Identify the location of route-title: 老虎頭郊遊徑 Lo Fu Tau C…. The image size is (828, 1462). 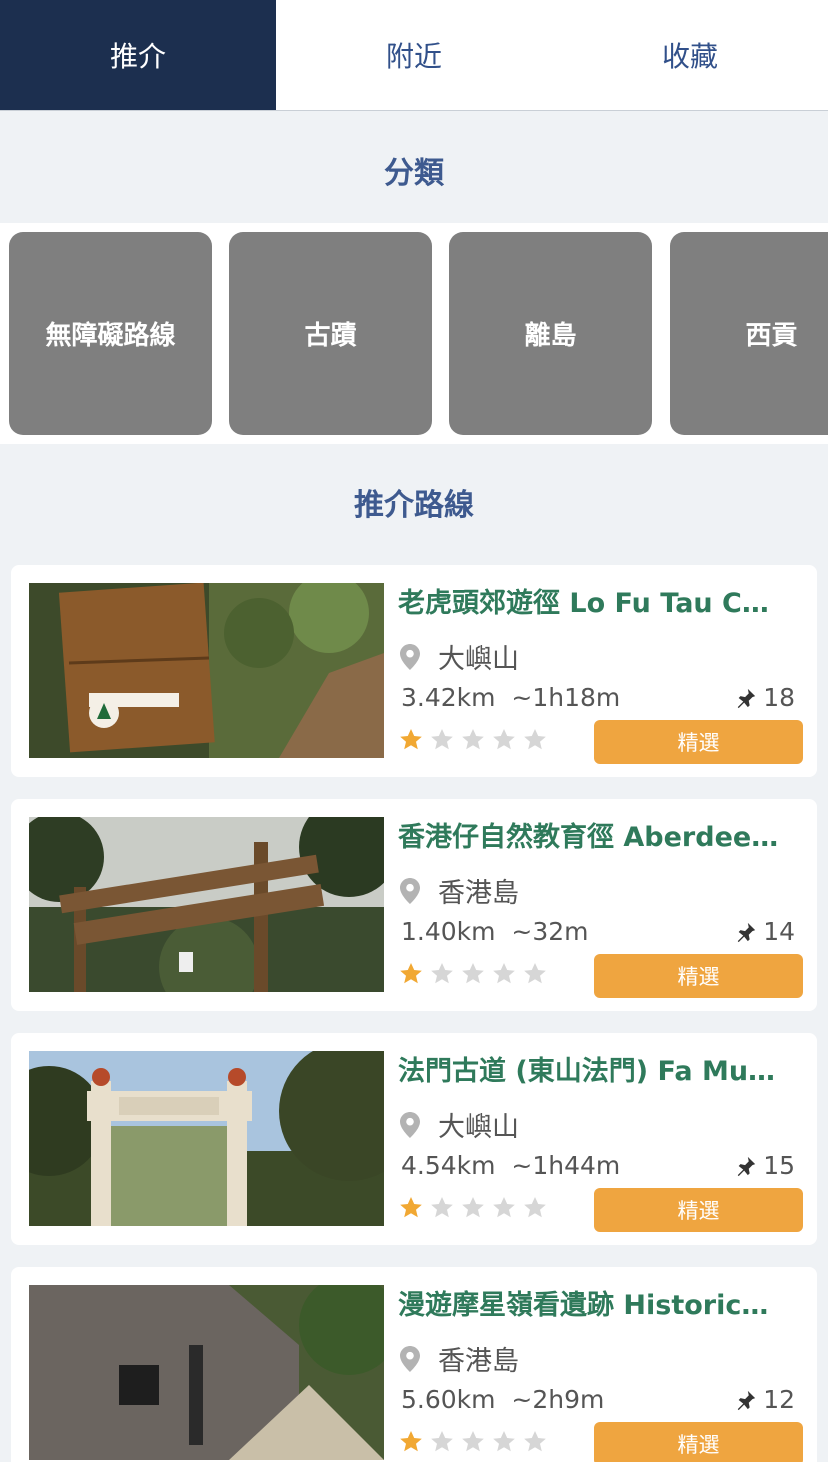
(583, 603).